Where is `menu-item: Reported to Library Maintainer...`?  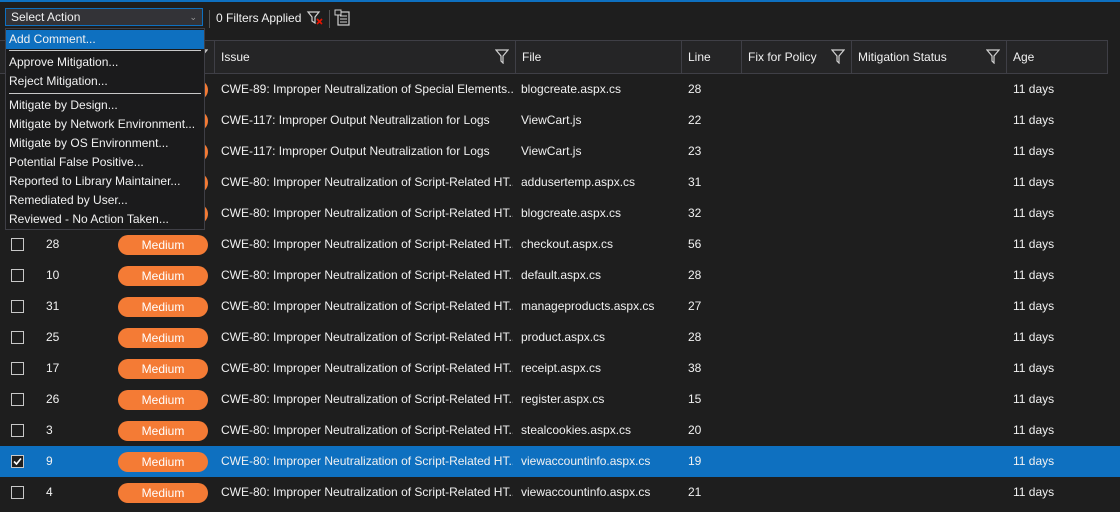
menu-item: Reported to Library Maintainer... is located at coordinates (105, 181).